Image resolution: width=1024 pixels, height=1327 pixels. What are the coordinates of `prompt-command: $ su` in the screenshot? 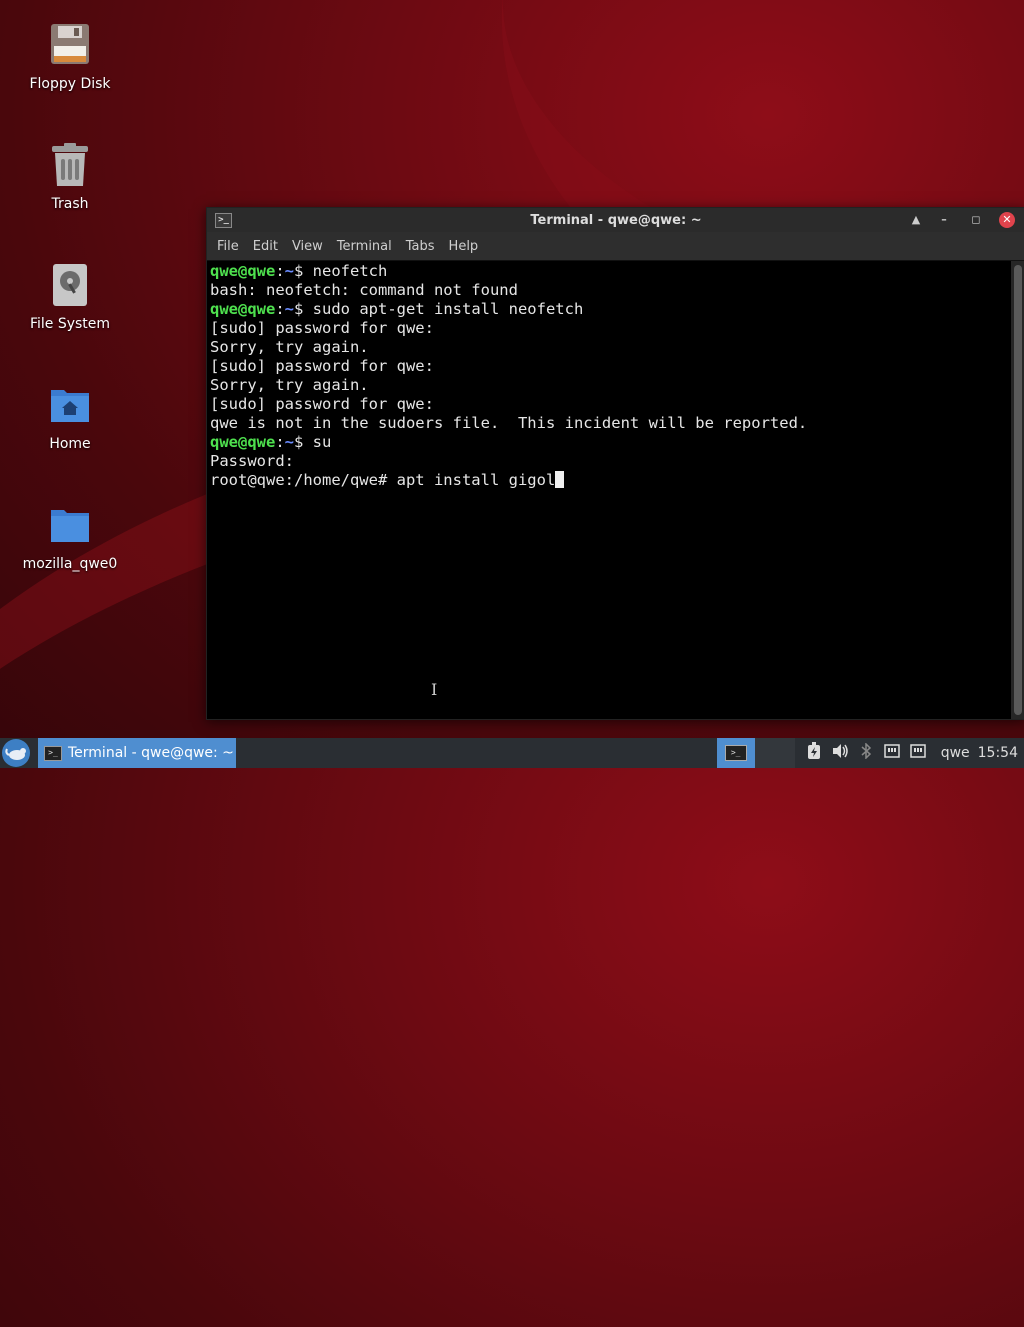 It's located at (313, 442).